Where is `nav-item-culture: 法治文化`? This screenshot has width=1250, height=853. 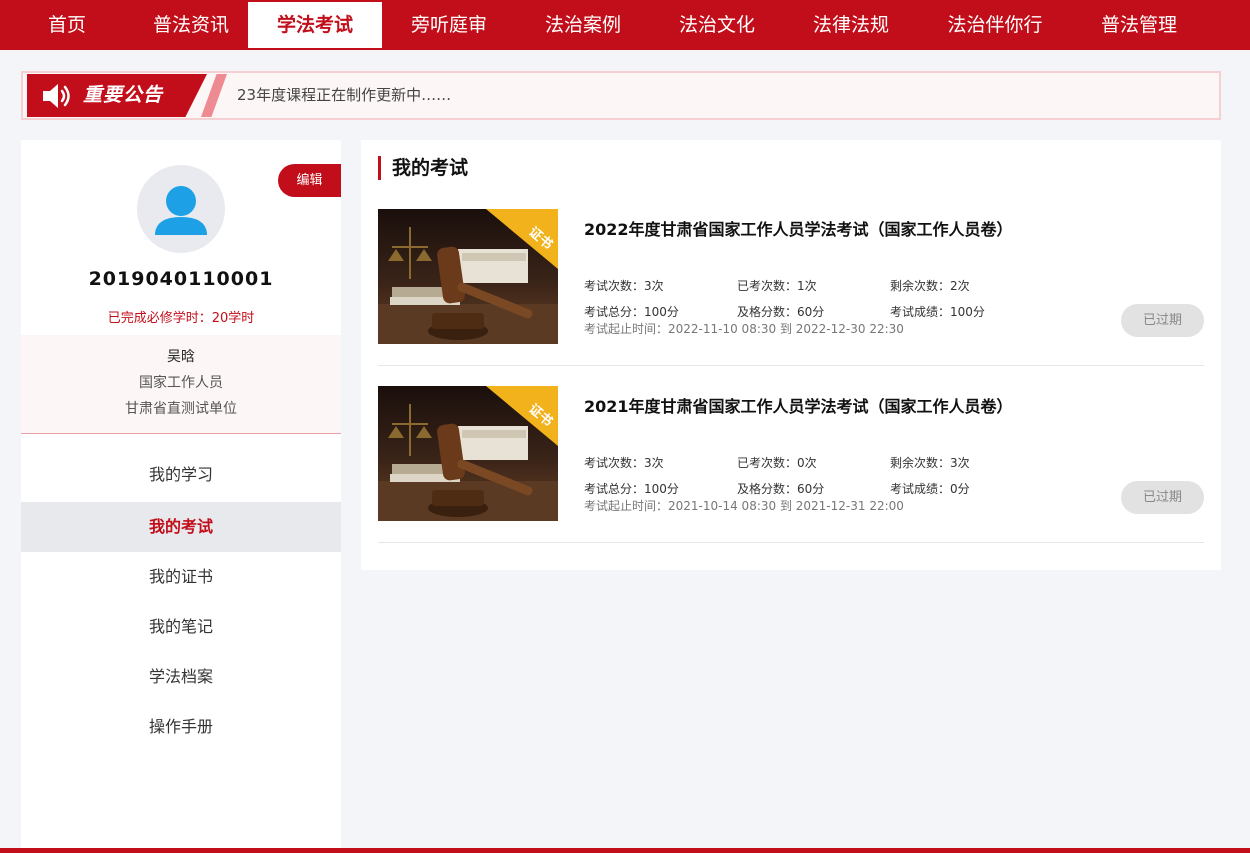
nav-item-culture: 法治文化 is located at coordinates (717, 25).